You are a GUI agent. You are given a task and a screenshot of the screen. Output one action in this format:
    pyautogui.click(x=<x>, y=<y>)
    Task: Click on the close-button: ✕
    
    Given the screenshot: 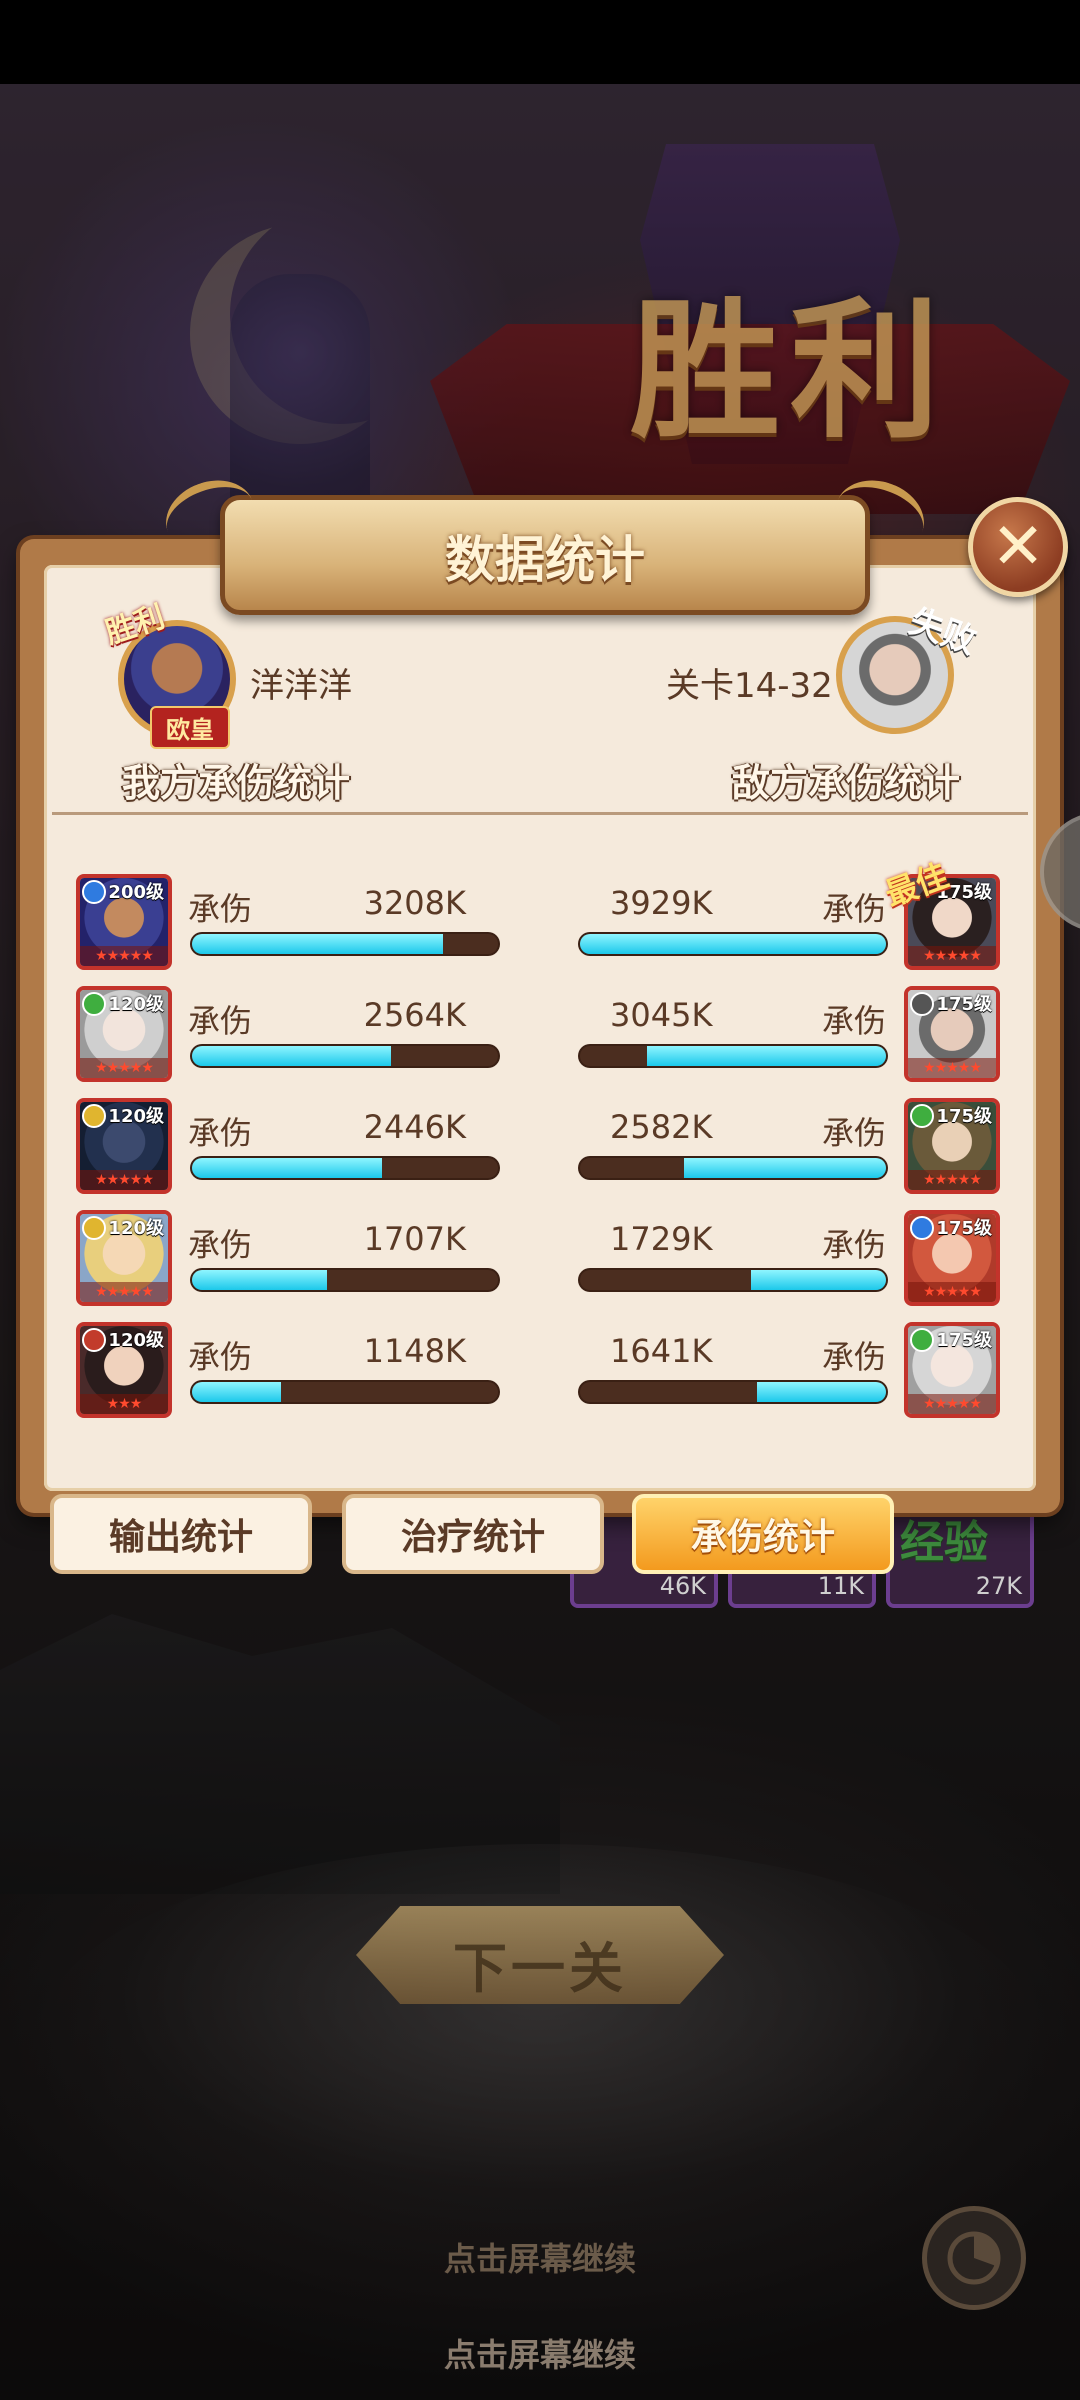 What is the action you would take?
    pyautogui.click(x=1018, y=547)
    